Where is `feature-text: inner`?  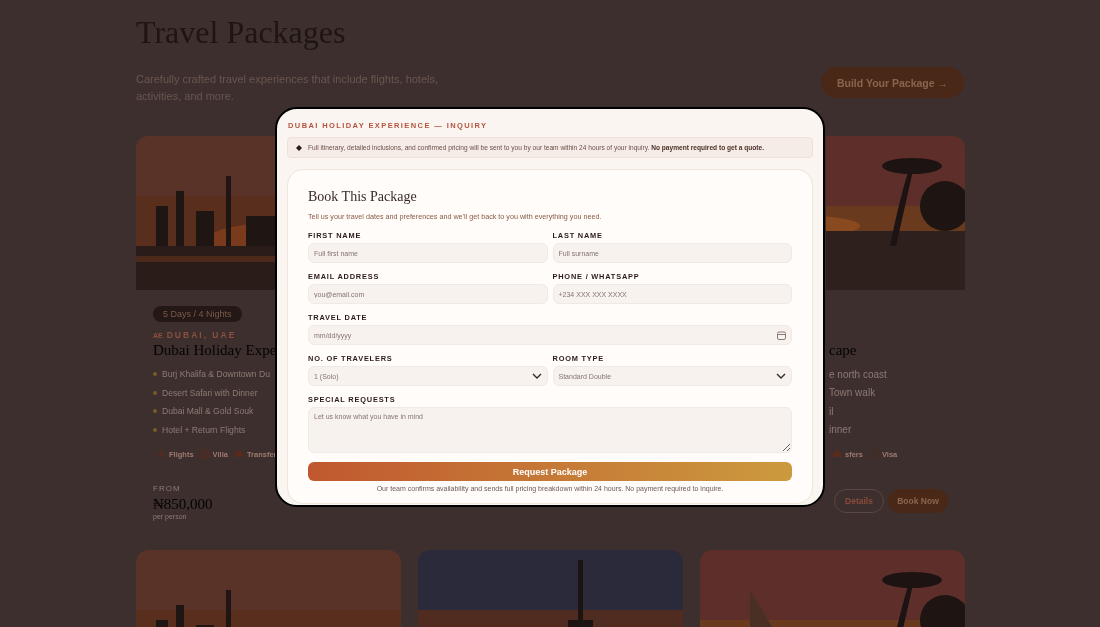
feature-text: inner is located at coordinates (840, 430).